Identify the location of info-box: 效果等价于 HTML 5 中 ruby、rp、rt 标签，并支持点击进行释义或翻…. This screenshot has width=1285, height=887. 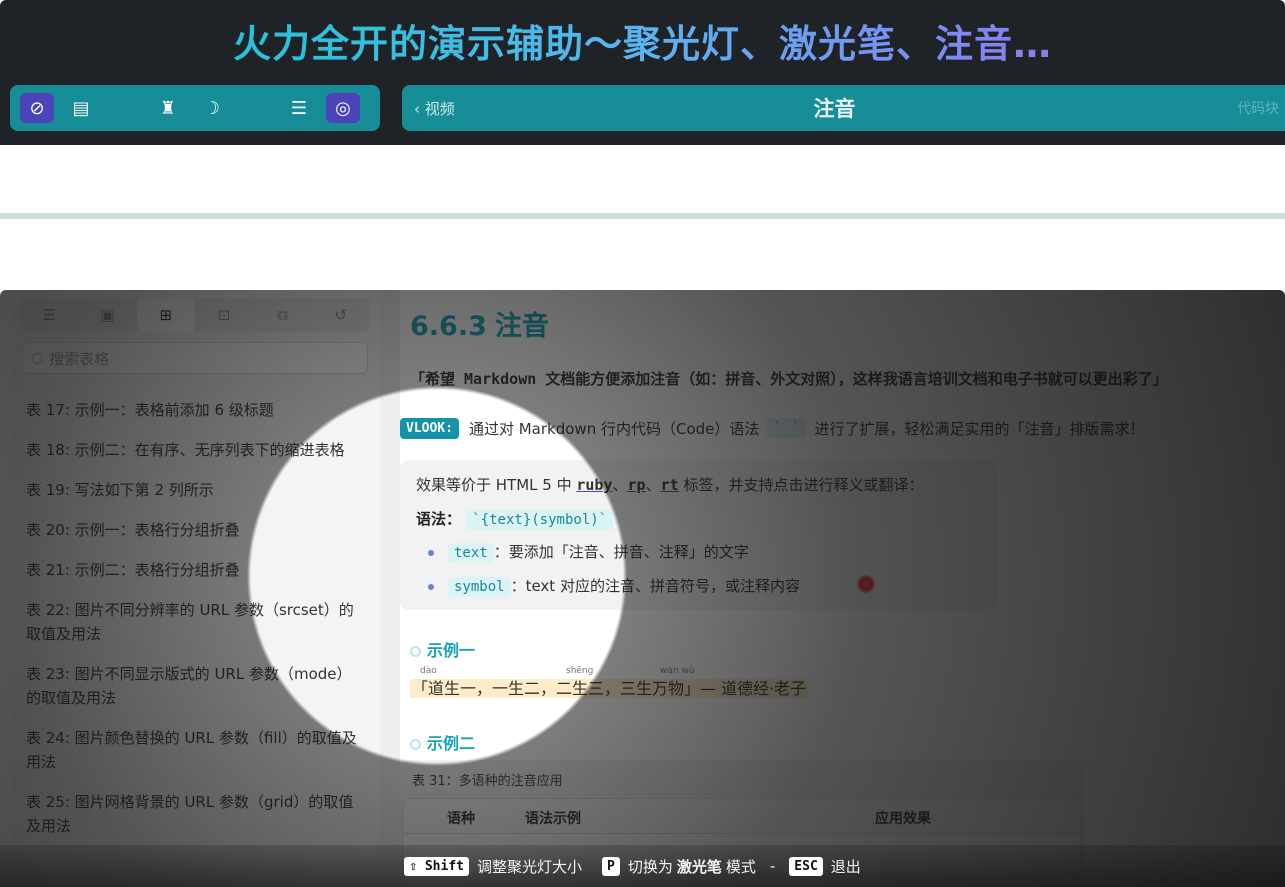
(699, 535).